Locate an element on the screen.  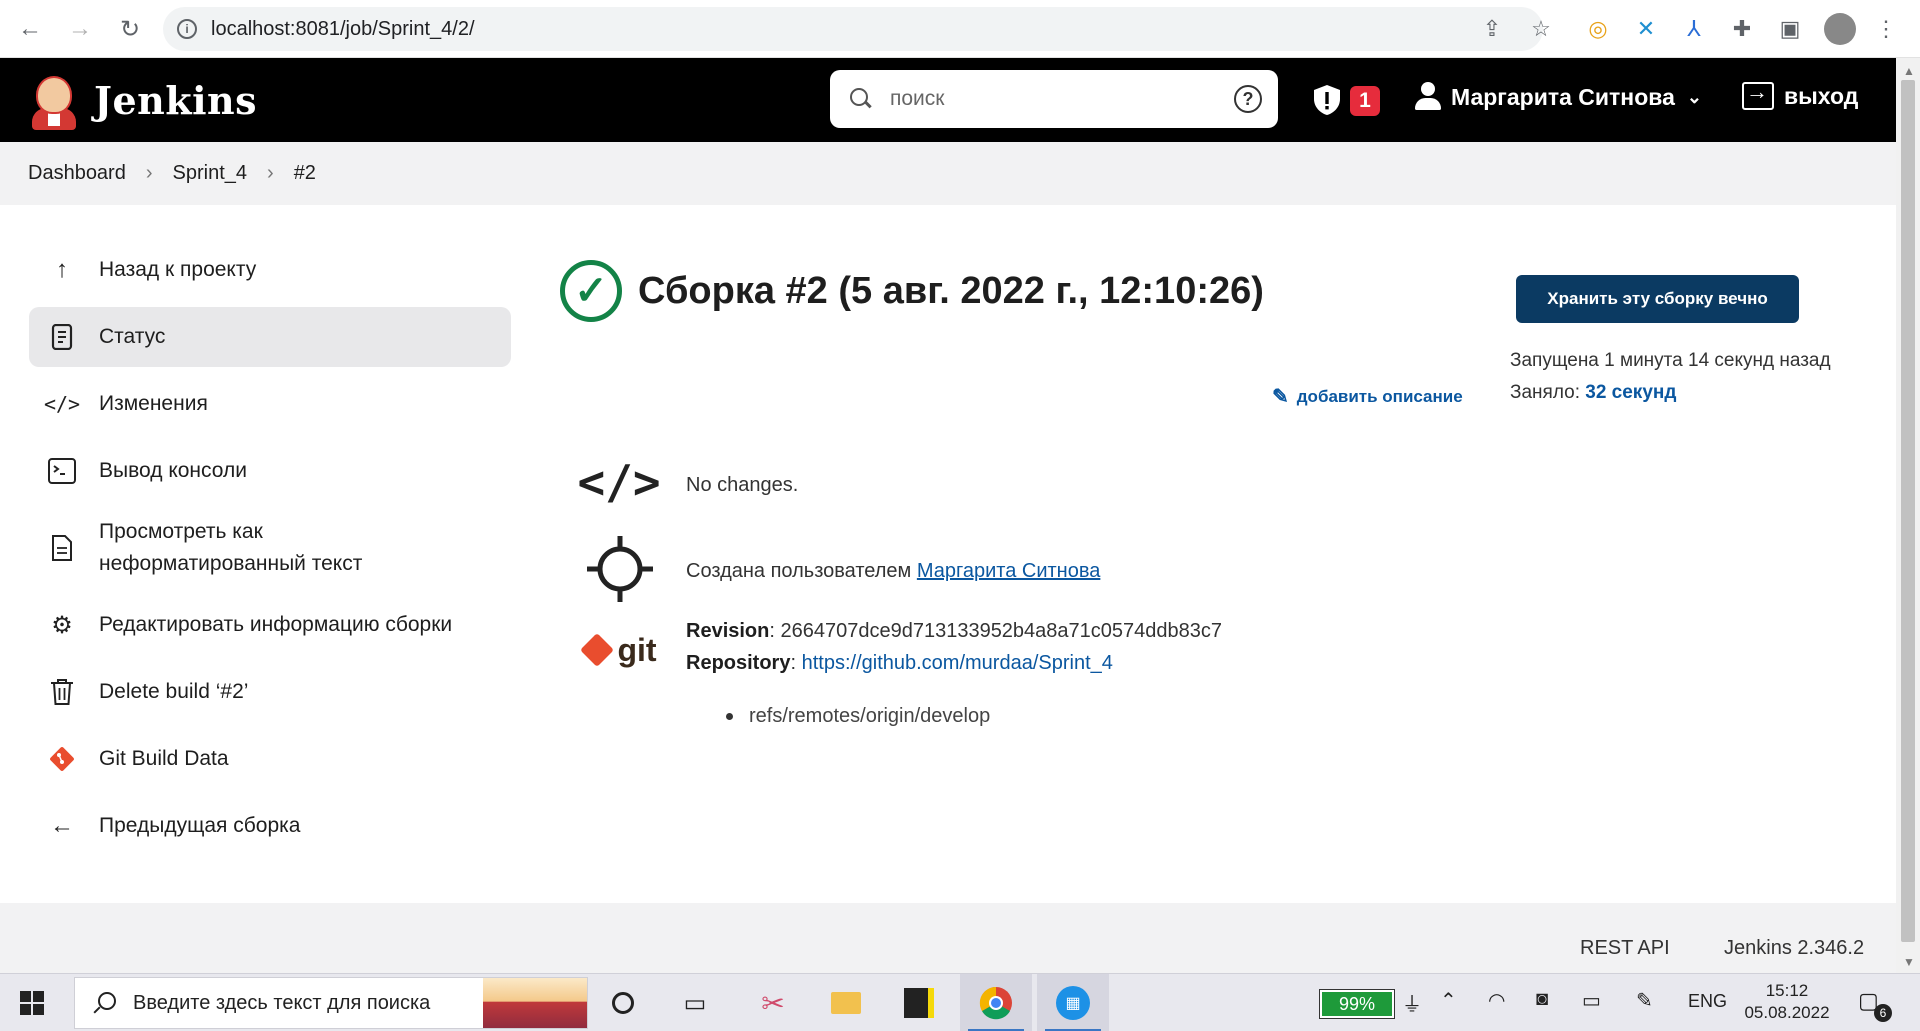
security-count-badge: 1 is located at coordinates (1365, 101).